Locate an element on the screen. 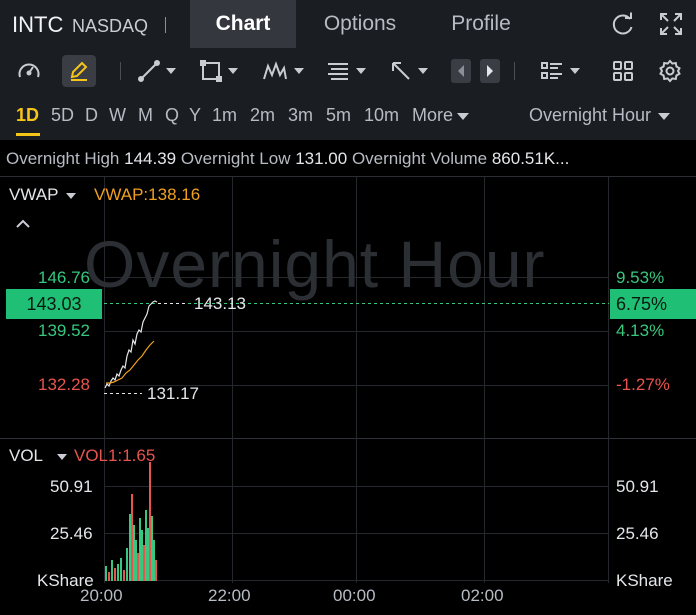 The image size is (696, 615). active-period-underline is located at coordinates (28, 134).